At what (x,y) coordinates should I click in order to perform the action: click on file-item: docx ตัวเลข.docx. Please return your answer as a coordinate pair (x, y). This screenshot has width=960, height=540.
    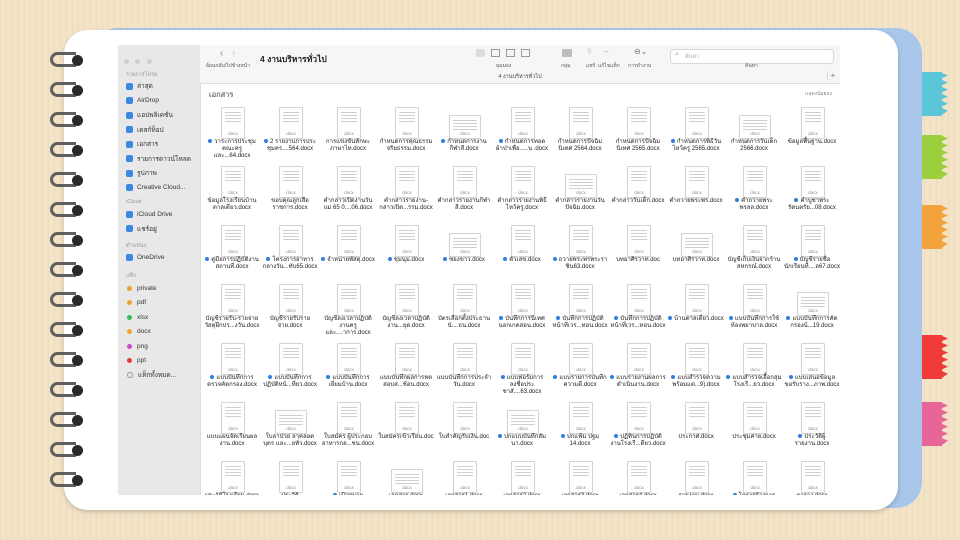
    Looking at the image, I should click on (522, 253).